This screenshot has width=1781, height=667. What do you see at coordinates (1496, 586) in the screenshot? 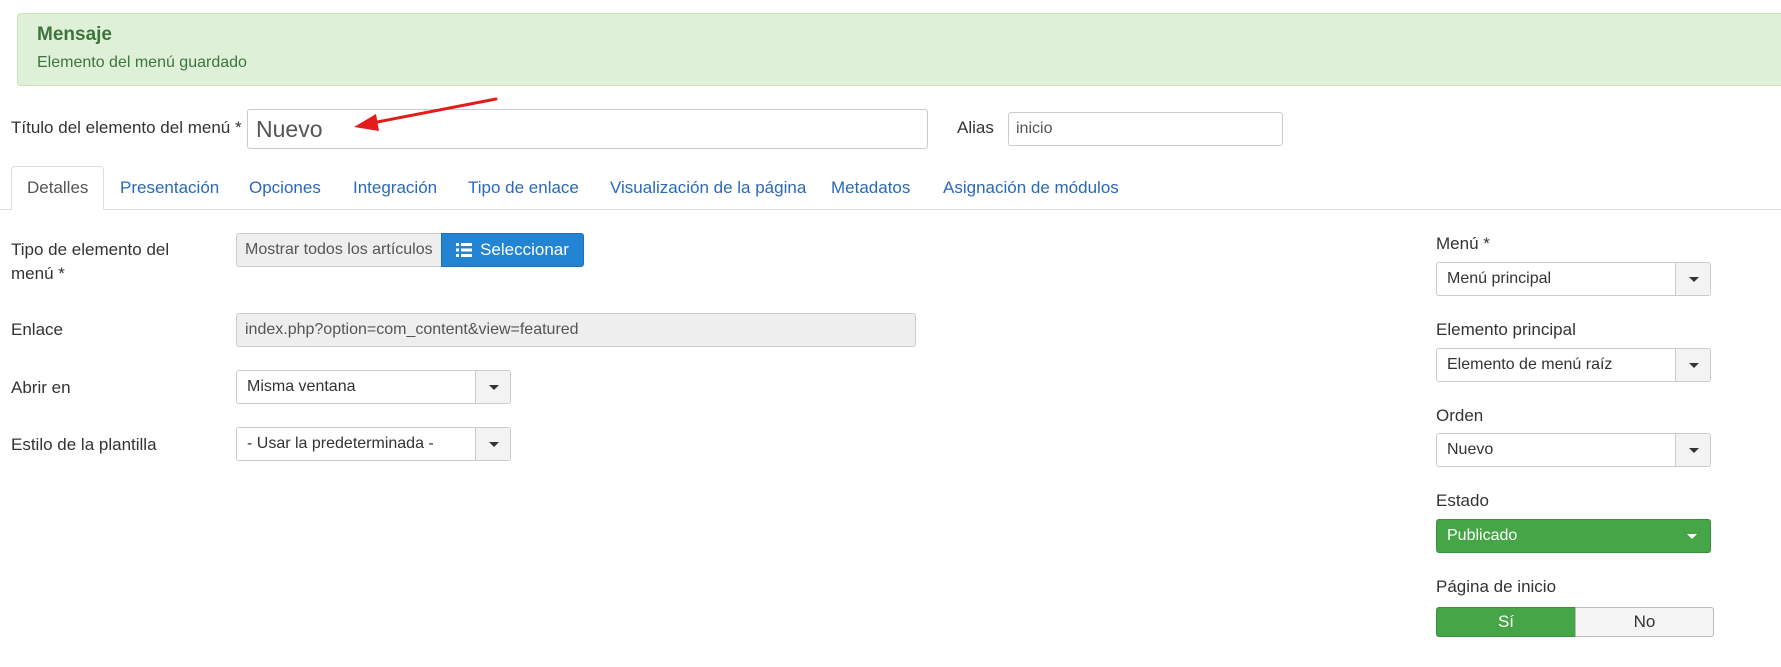
I see `home-page-label: Página de inicio` at bounding box center [1496, 586].